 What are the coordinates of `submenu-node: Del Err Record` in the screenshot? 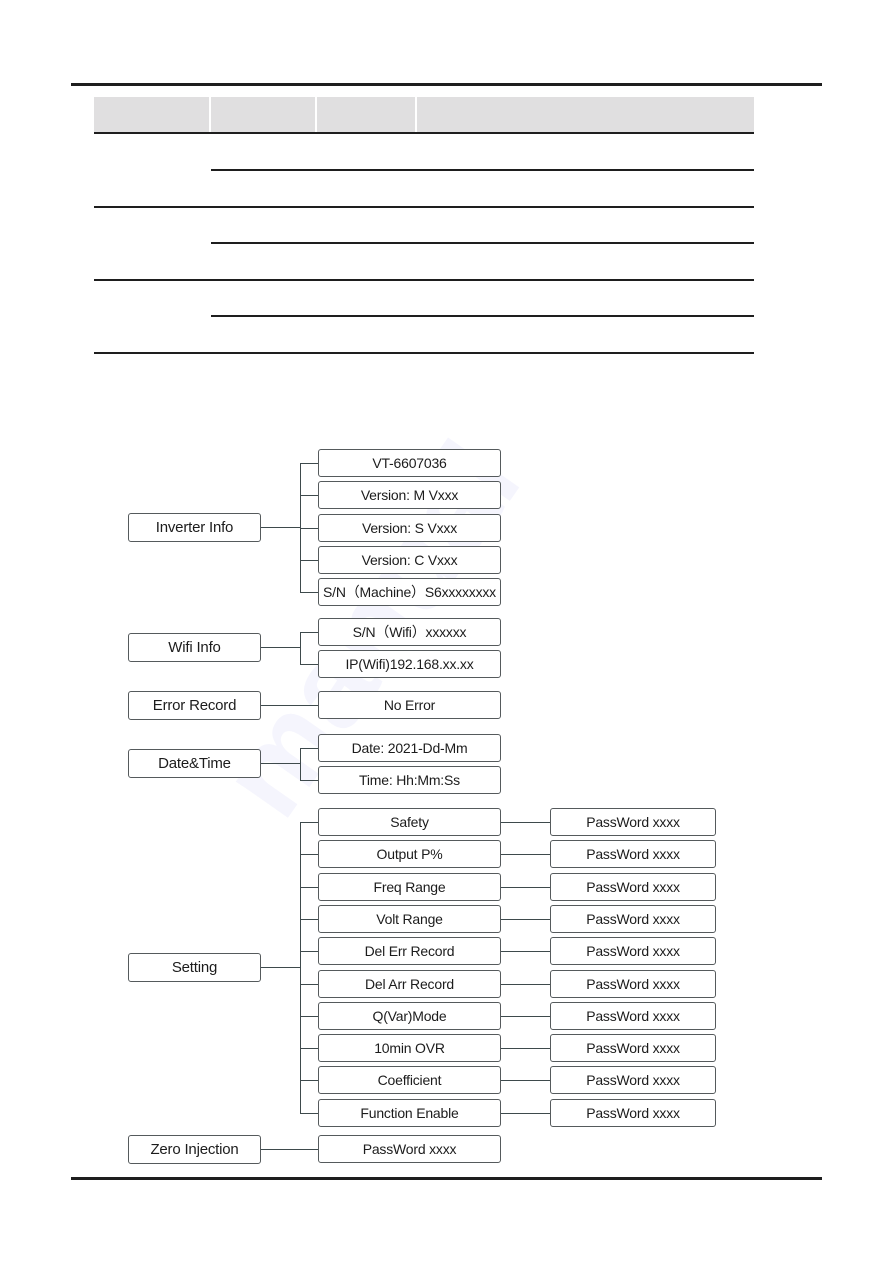 It's located at (409, 951).